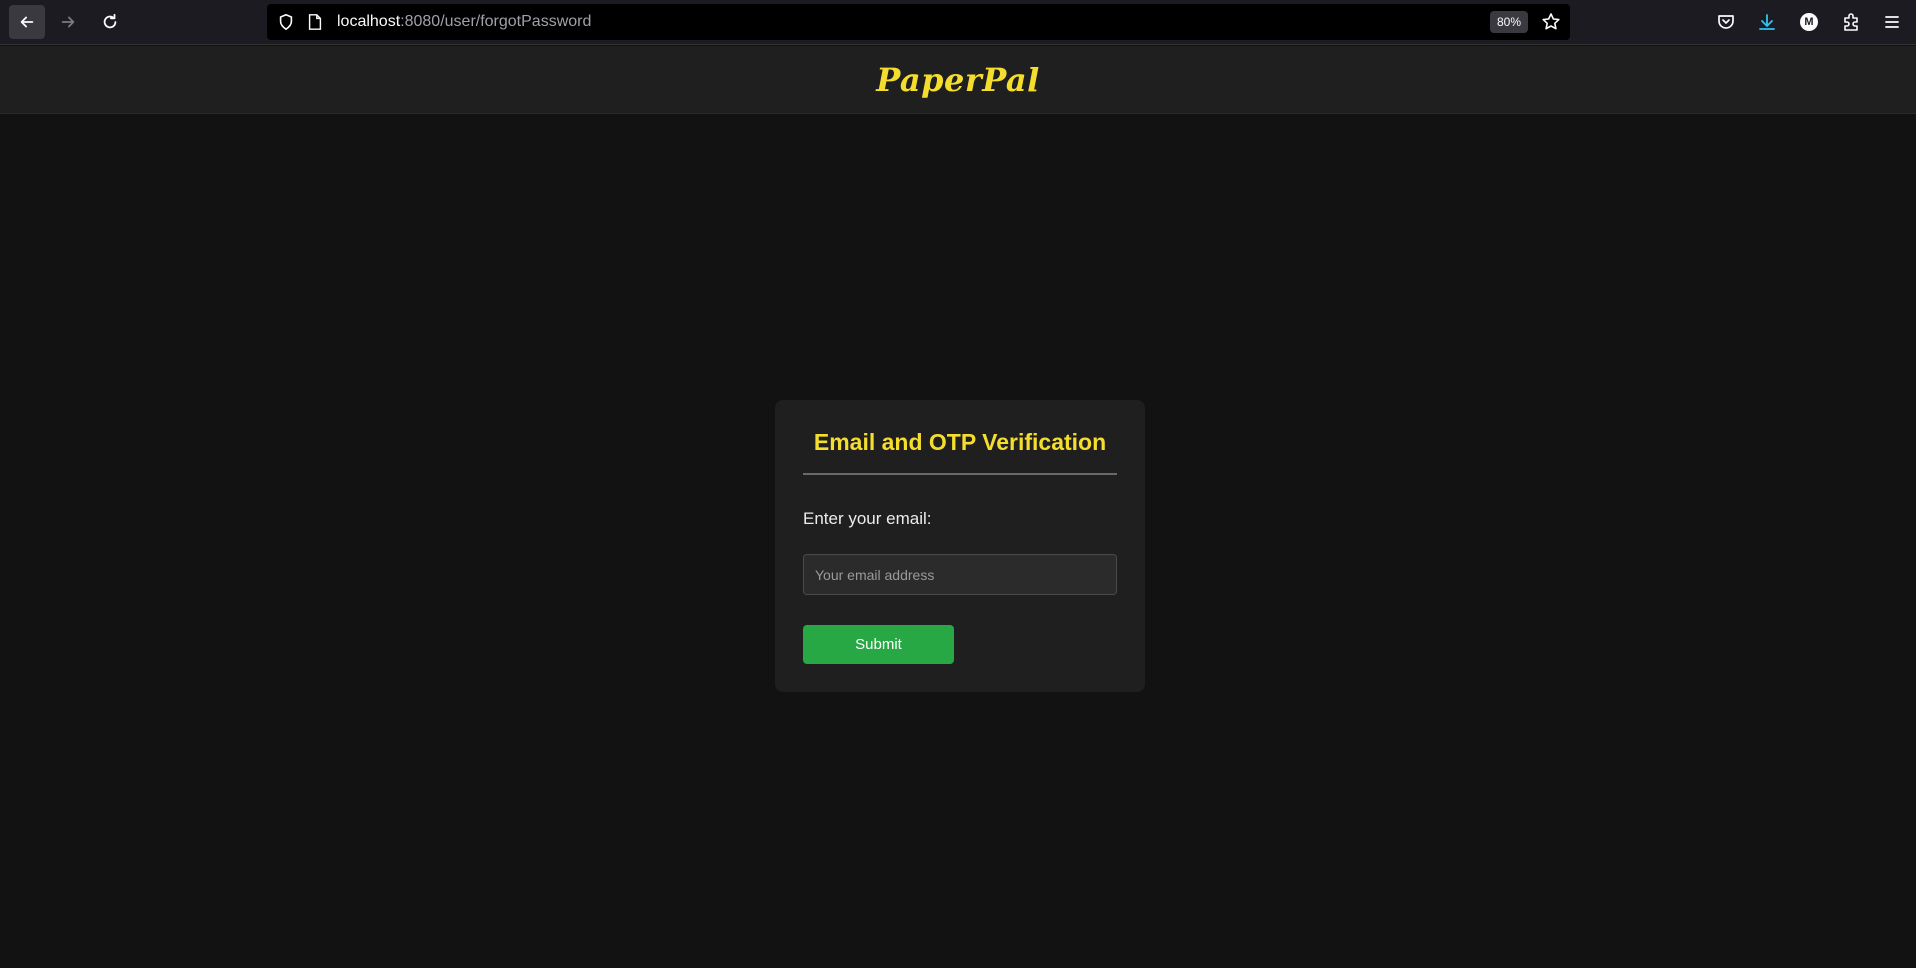  What do you see at coordinates (918, 22) in the screenshot?
I see `address-bar: localhost:8080/user/forgotPassword 80%` at bounding box center [918, 22].